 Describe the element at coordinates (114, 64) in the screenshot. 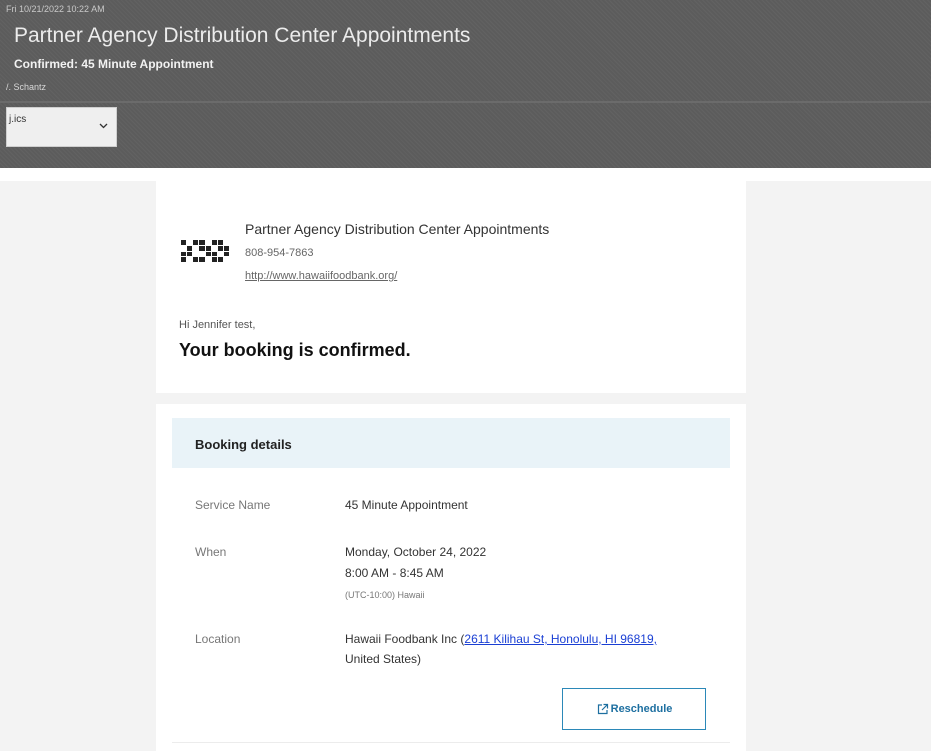

I see `message-subject: Confirmed: 45 Minute Appointment` at that location.